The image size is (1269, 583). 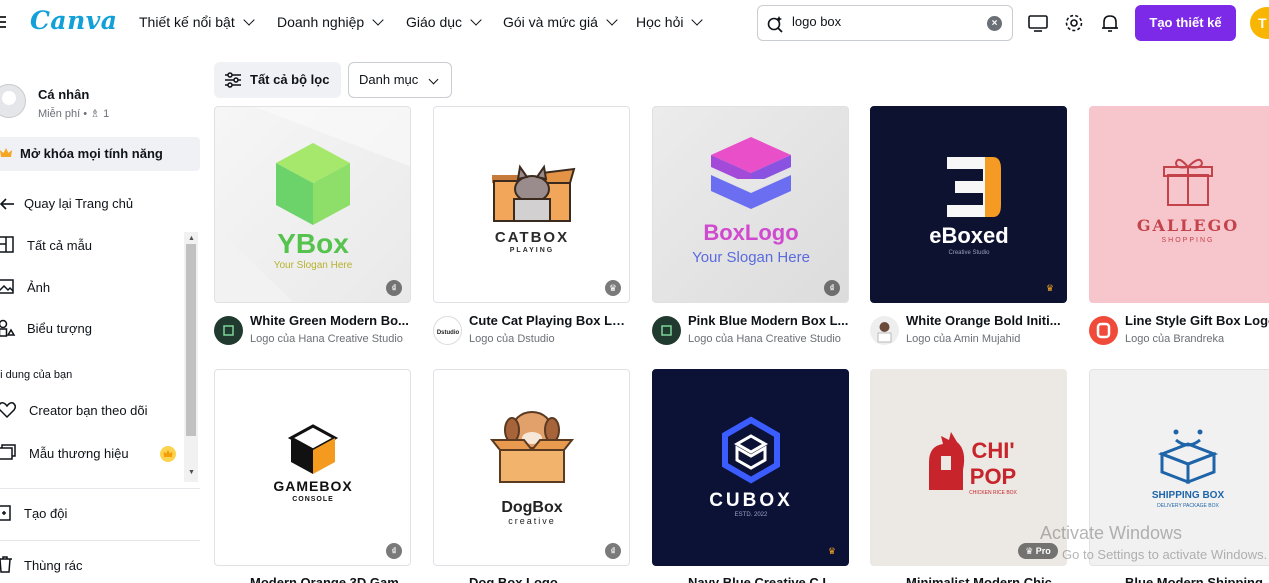 I want to click on template-title: Dog Box Logo, so click(x=550, y=579).